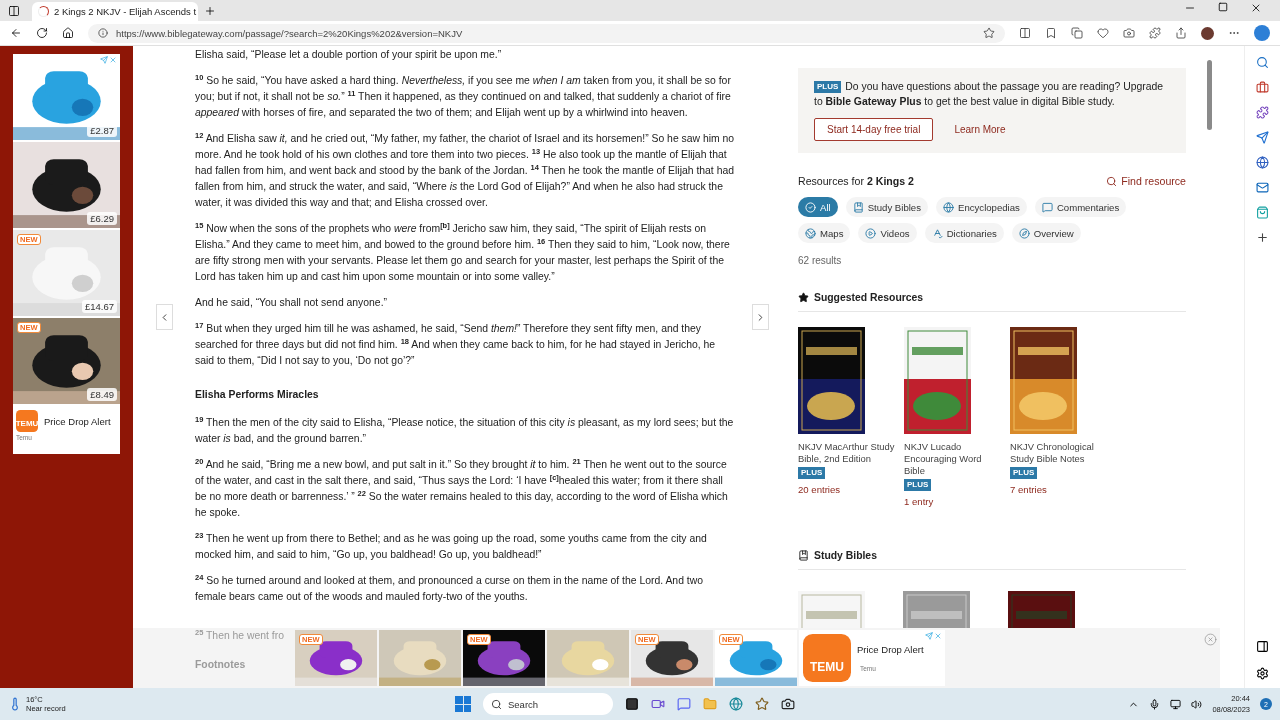  What do you see at coordinates (102, 130) in the screenshot?
I see `price-label: £2.87` at bounding box center [102, 130].